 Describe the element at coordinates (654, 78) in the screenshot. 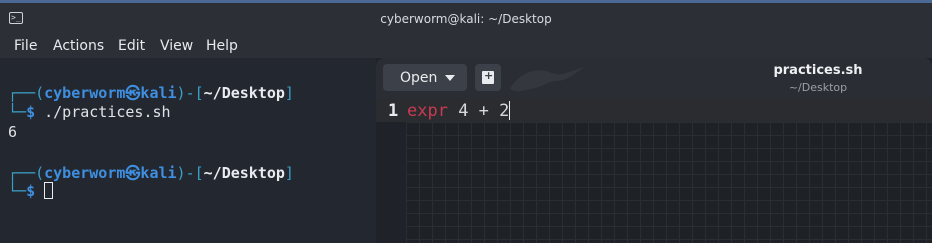

I see `editor-header: Open practices.sh ~/Desktop` at that location.